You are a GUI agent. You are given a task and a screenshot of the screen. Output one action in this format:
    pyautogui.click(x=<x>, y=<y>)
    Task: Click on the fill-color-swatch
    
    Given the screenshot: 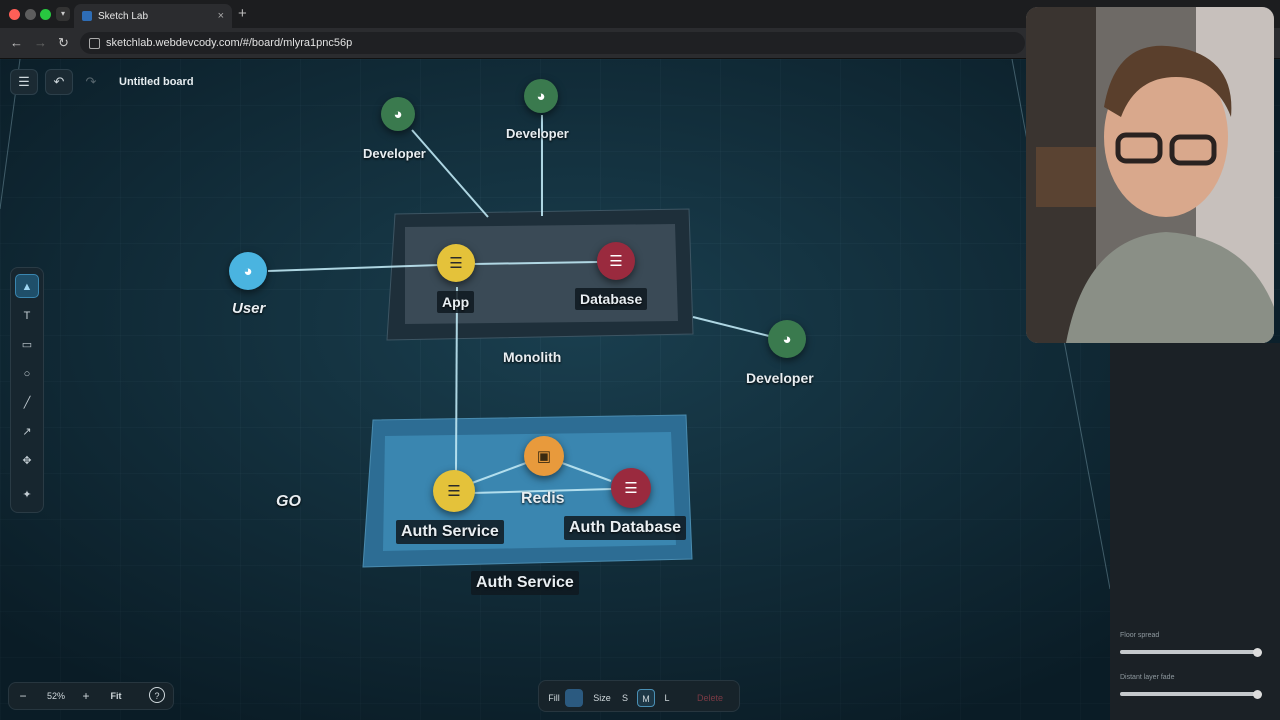 What is the action you would take?
    pyautogui.click(x=574, y=698)
    